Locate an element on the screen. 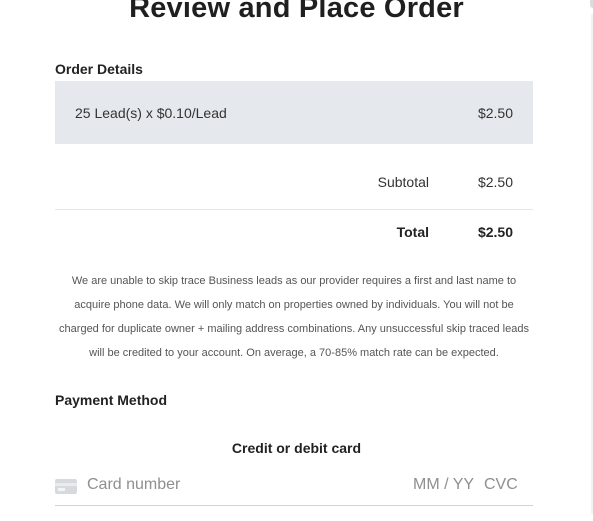  total-label: Total is located at coordinates (412, 232).